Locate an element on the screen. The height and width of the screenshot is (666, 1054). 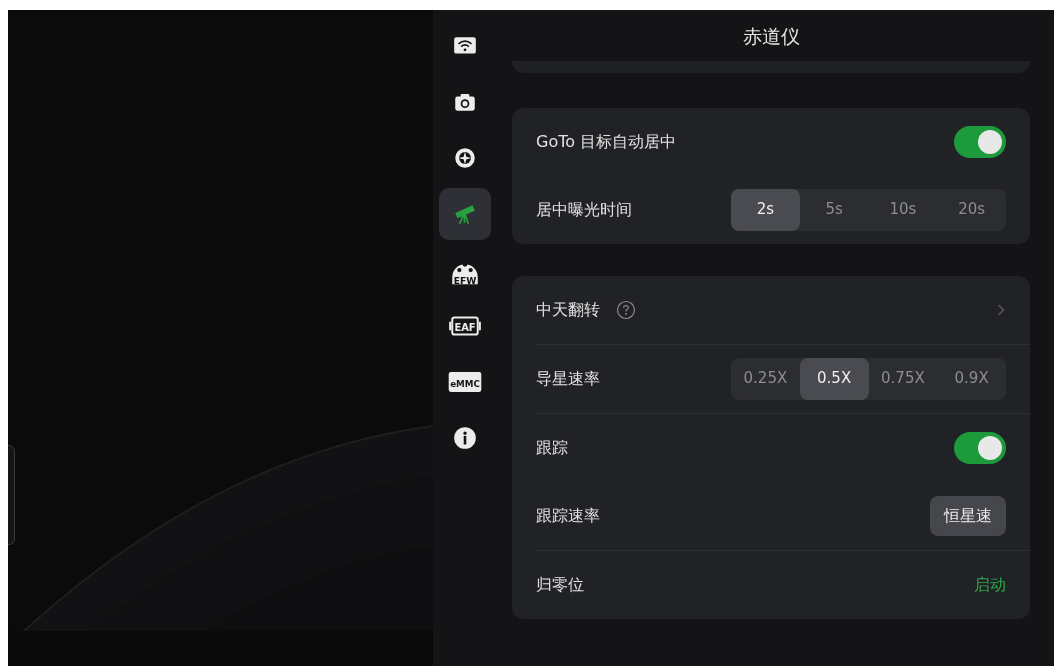
setting-label: 跟踪速率 is located at coordinates (568, 515).